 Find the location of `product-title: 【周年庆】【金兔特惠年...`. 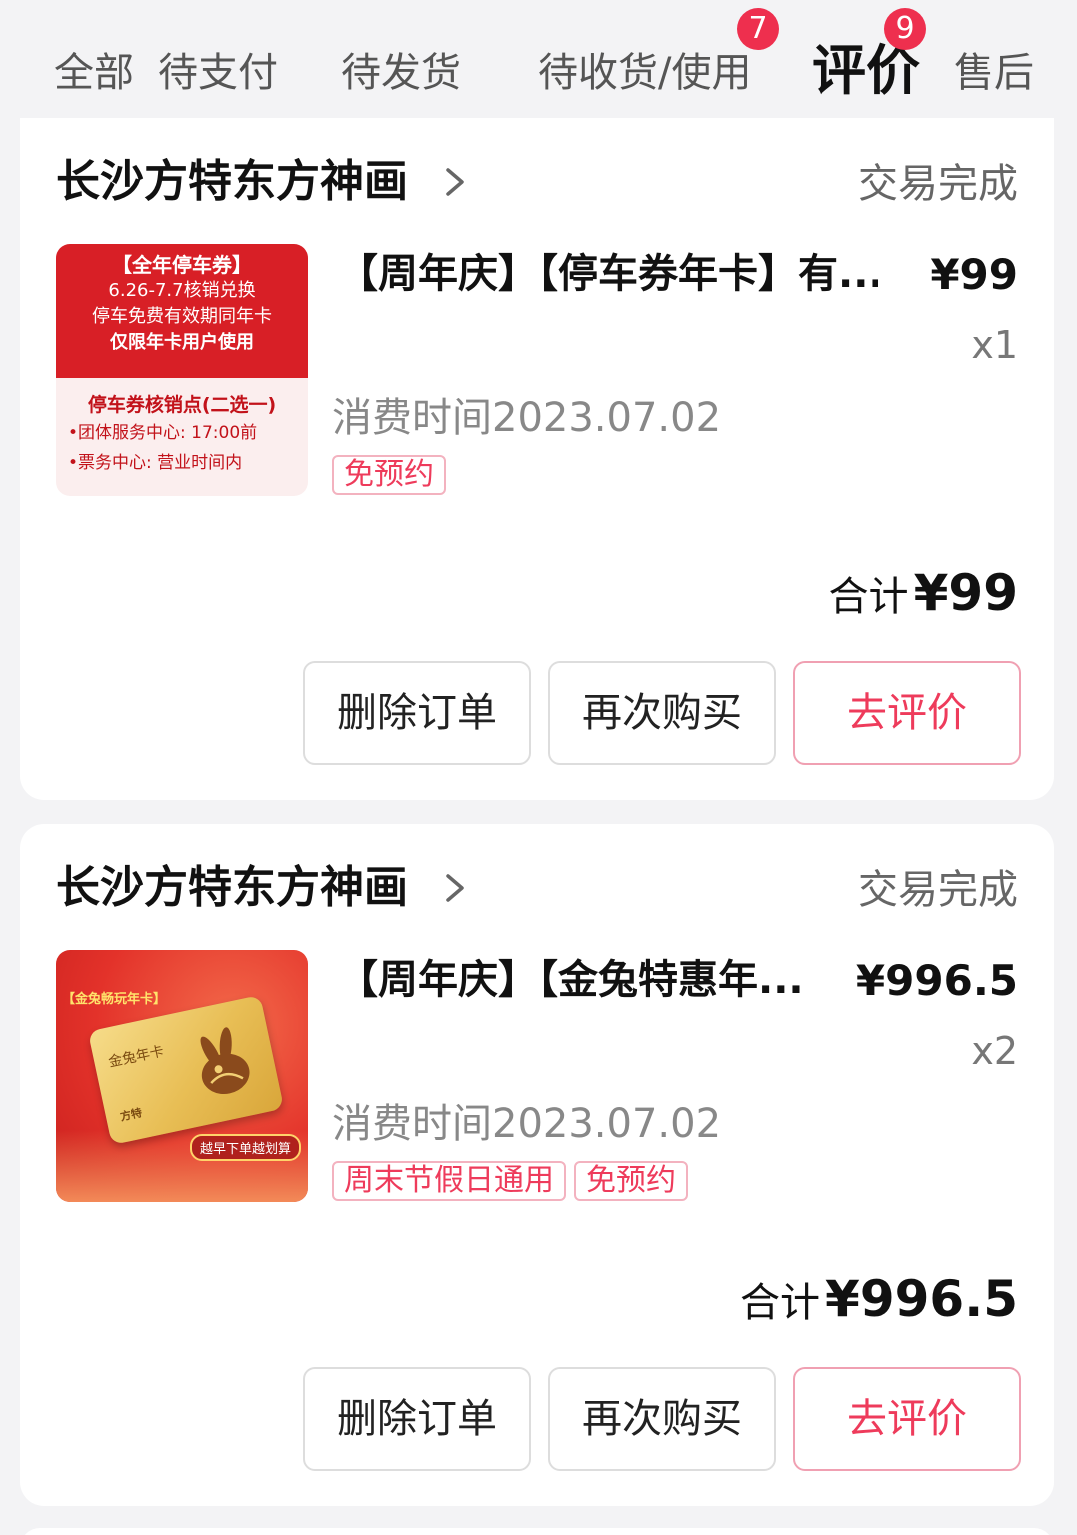

product-title: 【周年庆】【金兔特惠年... is located at coordinates (608, 980).